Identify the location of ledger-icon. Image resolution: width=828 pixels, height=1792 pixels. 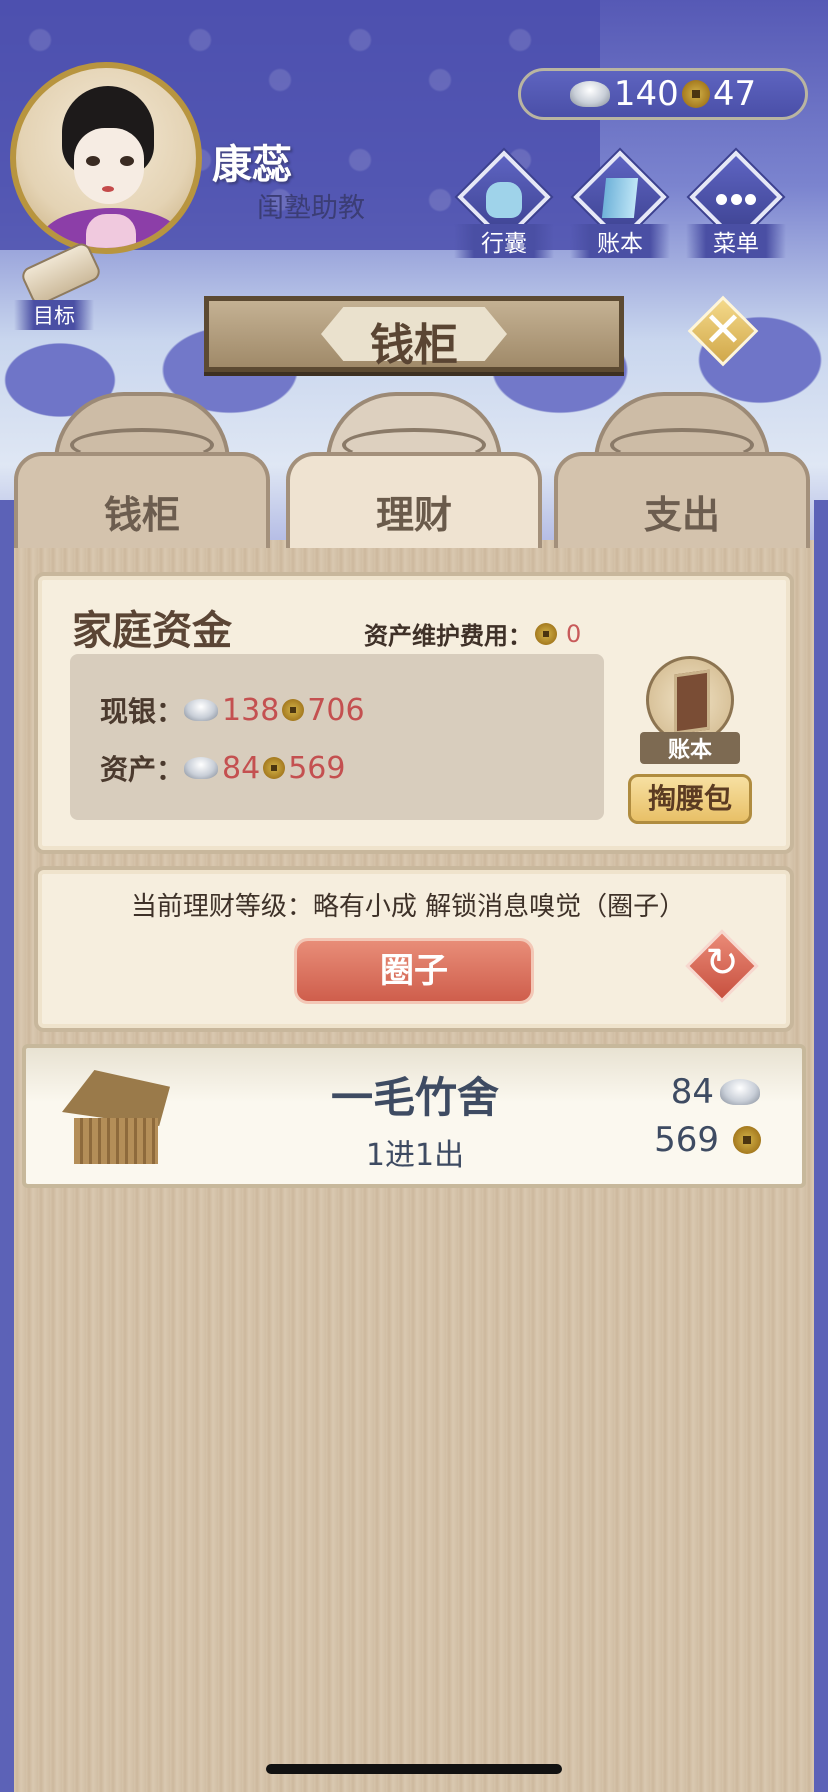
(620, 198).